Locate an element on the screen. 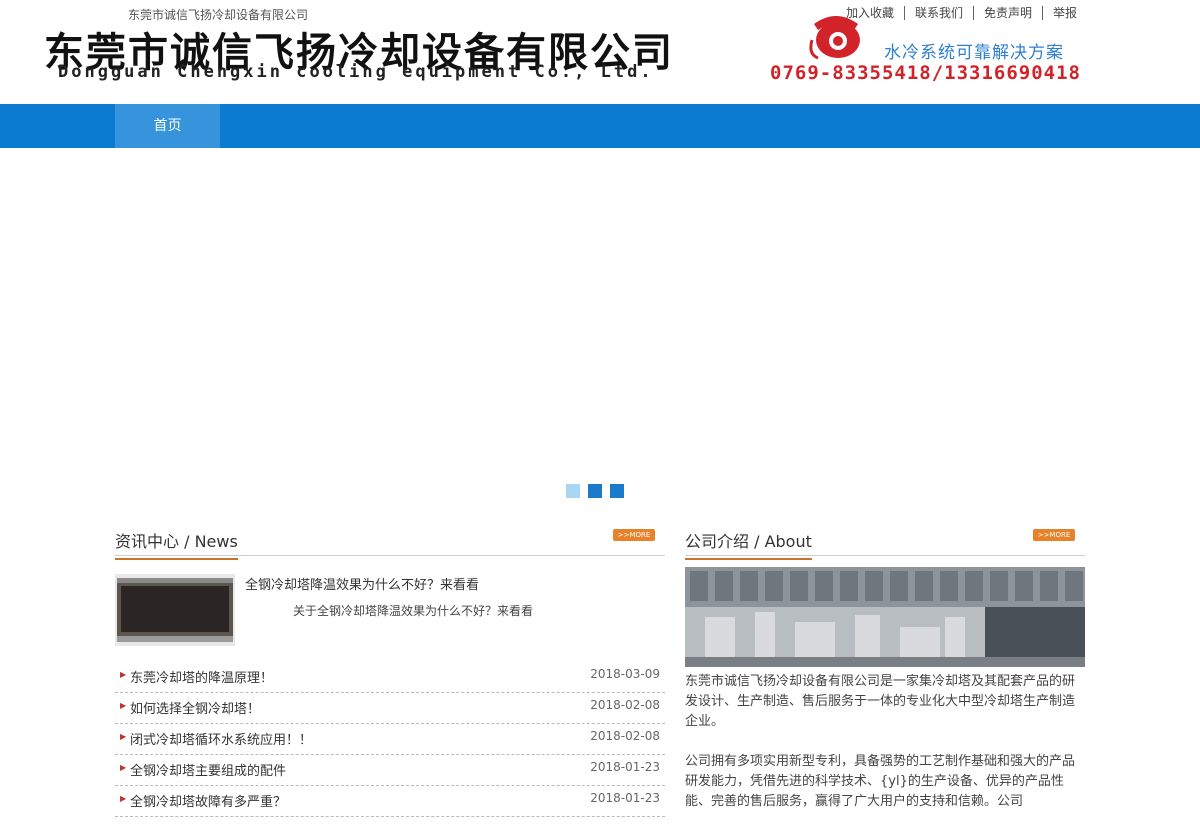 The image size is (1200, 832). about-title: 公司介绍 / About is located at coordinates (748, 544).